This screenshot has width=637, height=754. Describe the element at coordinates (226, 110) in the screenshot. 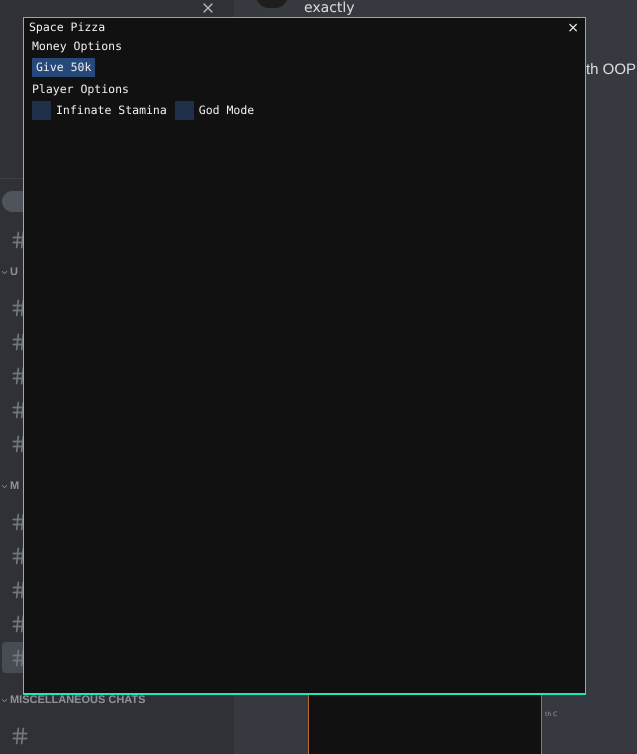

I see `checkbox-label: God Mode` at that location.